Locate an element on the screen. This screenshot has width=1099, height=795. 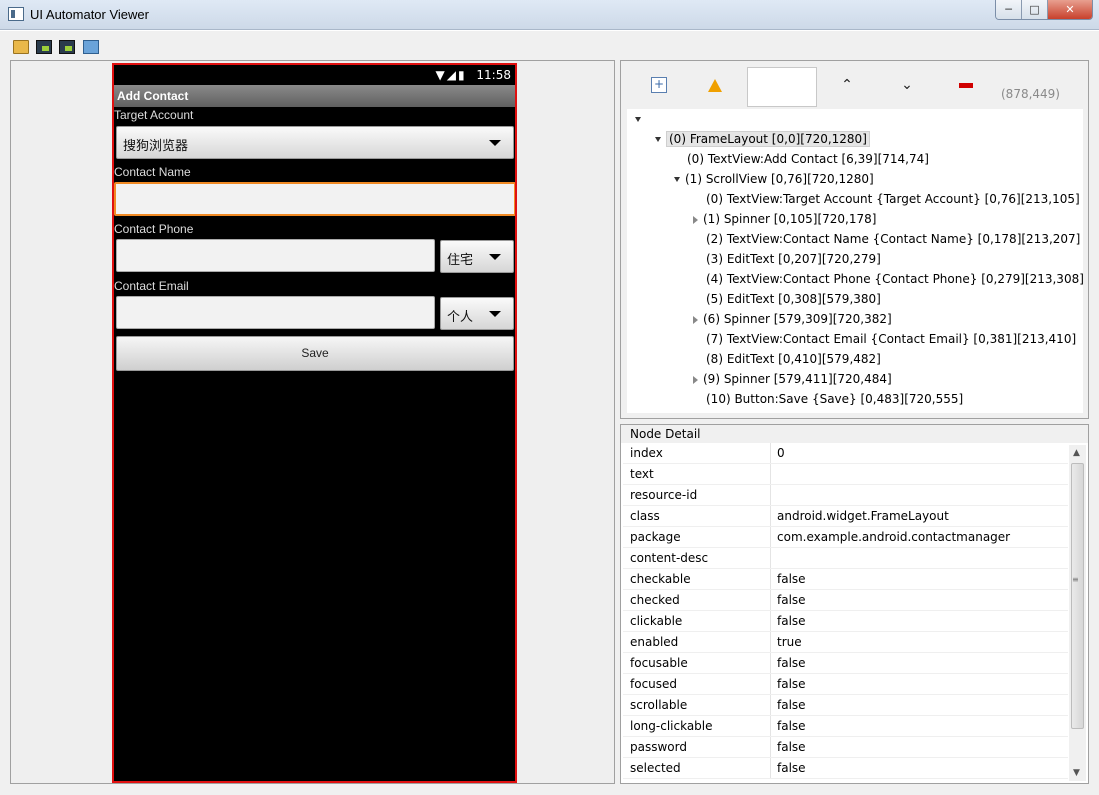
tree-node: (1) ScrollView [0,76][720,1280] is located at coordinates (774, 179).